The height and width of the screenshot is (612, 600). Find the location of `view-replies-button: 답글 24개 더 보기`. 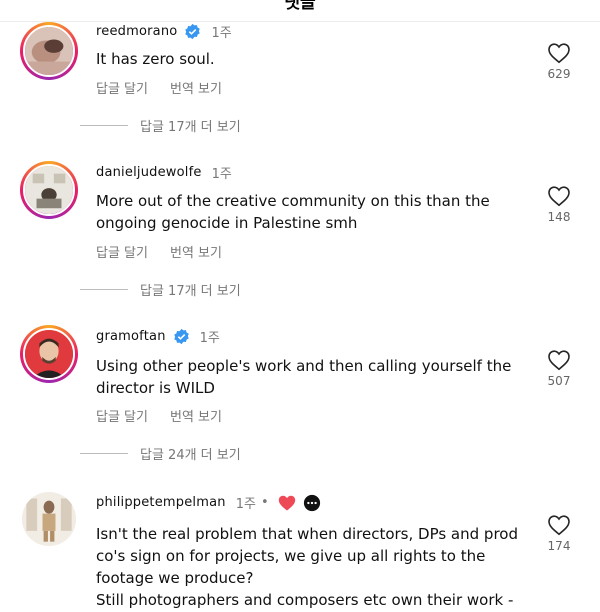

view-replies-button: 답글 24개 더 보기 is located at coordinates (160, 453).